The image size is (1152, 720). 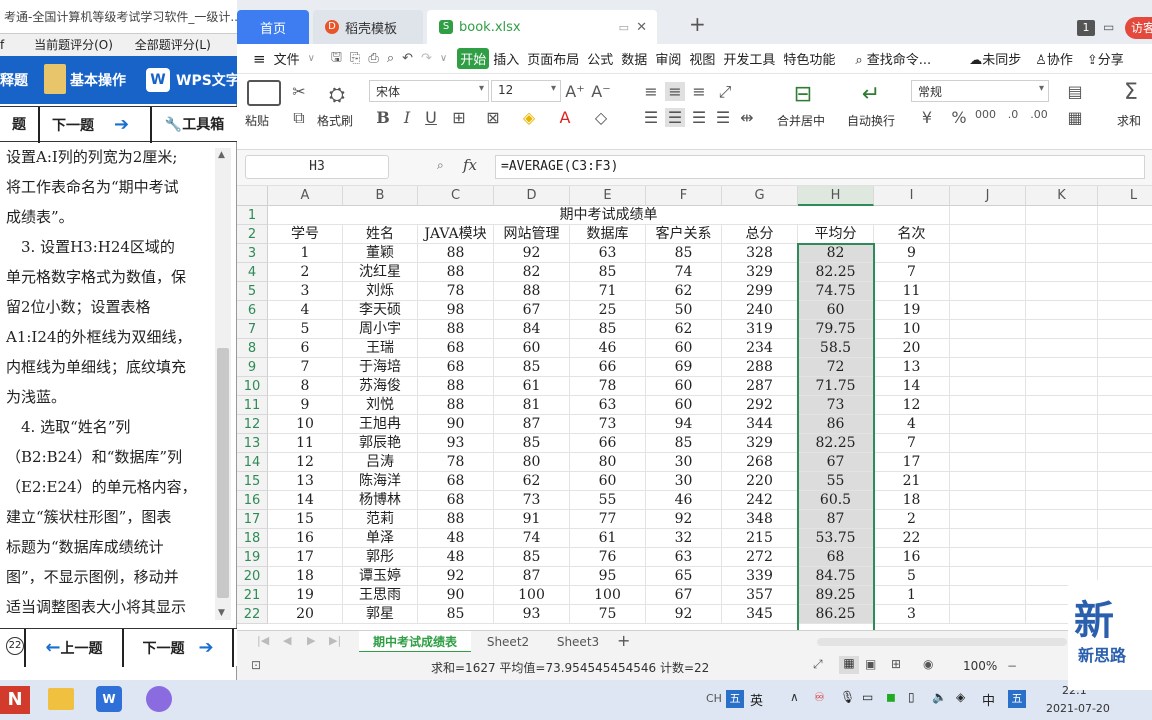 What do you see at coordinates (305, 462) in the screenshot?
I see `table-cell: 12` at bounding box center [305, 462].